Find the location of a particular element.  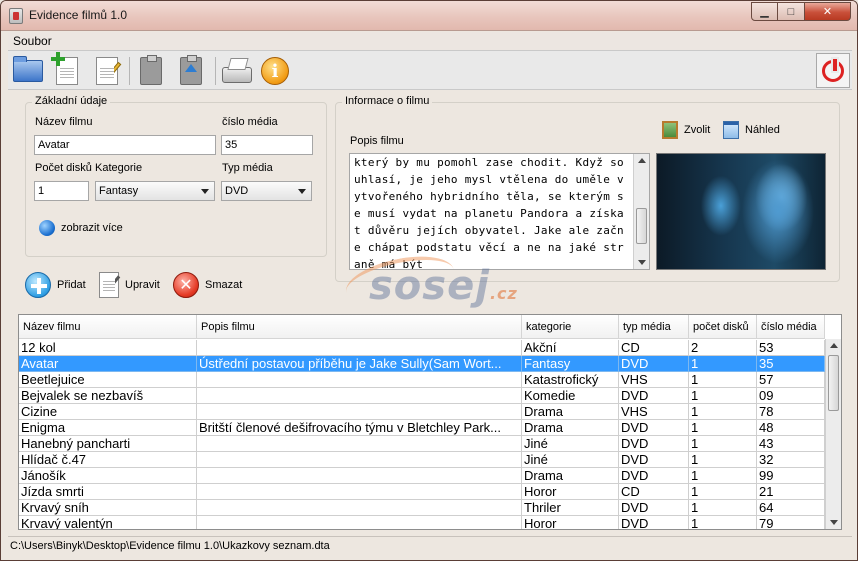

edit-icon is located at coordinates (110, 285).